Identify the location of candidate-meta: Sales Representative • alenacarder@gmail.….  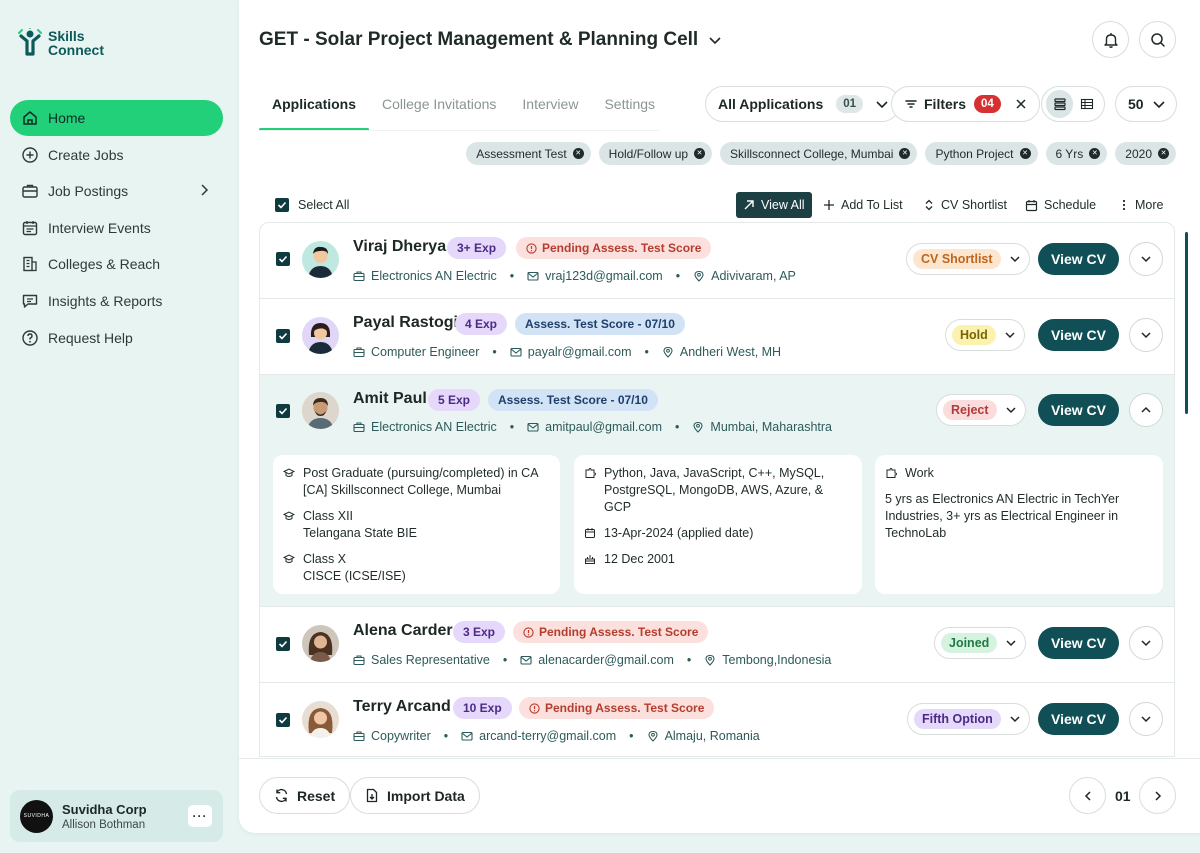
(592, 660).